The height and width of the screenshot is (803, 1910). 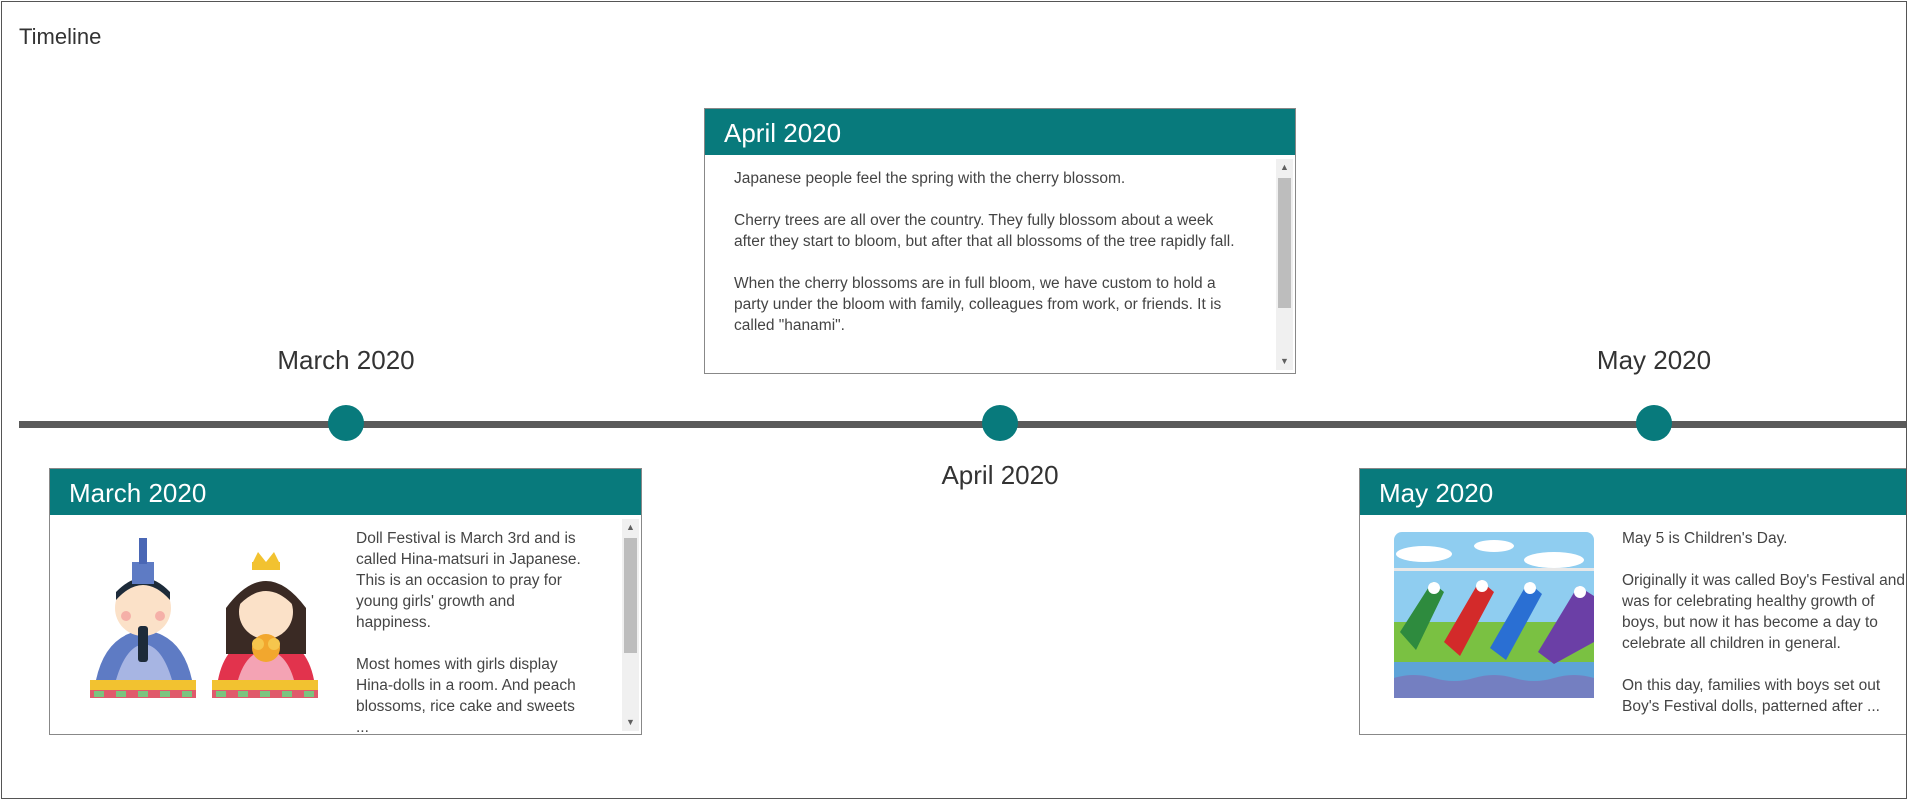 I want to click on date-label-march: March 2020, so click(x=346, y=360).